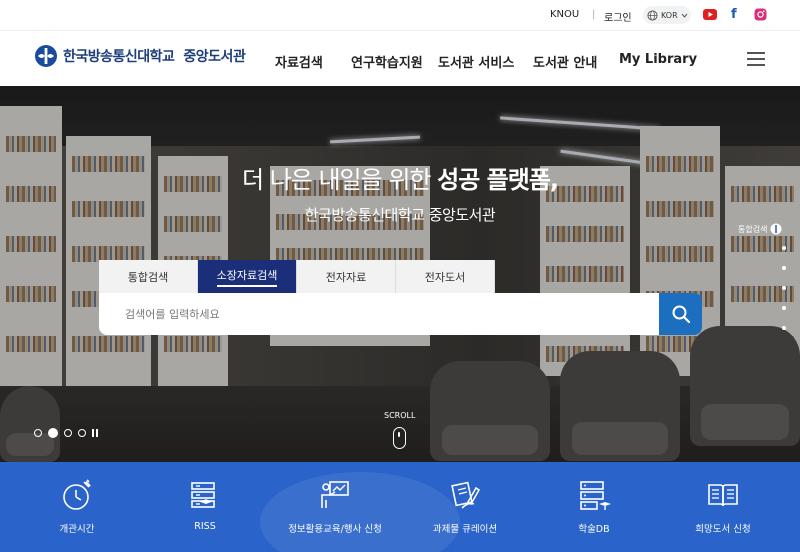 This screenshot has height=552, width=800. What do you see at coordinates (172, 314) in the screenshot?
I see `search-placeholder: 검색어를 입력하세요` at bounding box center [172, 314].